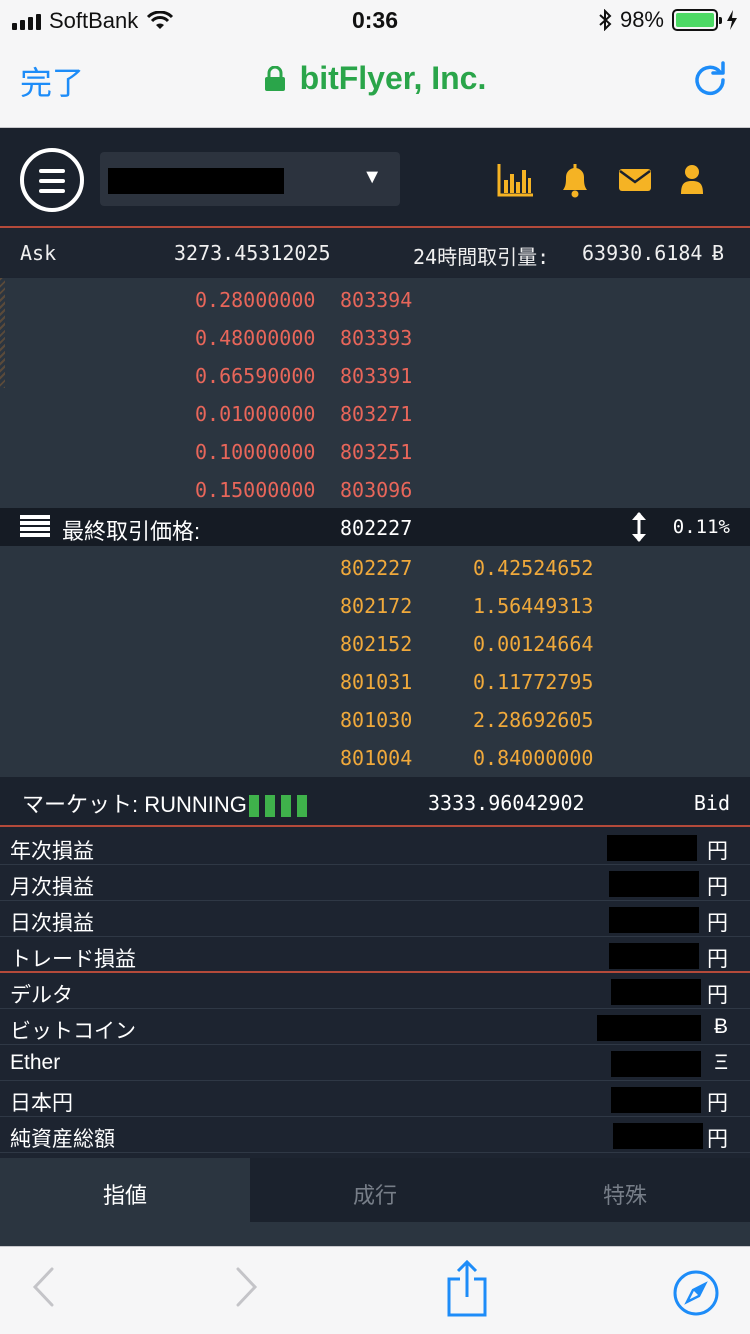 The height and width of the screenshot is (1334, 750). What do you see at coordinates (639, 527) in the screenshot?
I see `updown-arrow-icon` at bounding box center [639, 527].